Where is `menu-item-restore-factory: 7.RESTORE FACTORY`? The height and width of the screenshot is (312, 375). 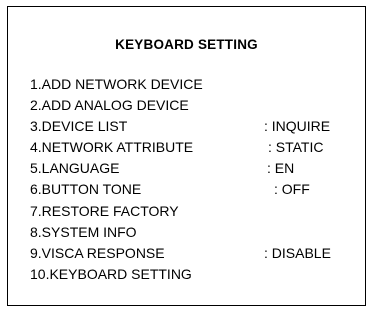 menu-item-restore-factory: 7.RESTORE FACTORY is located at coordinates (190, 211).